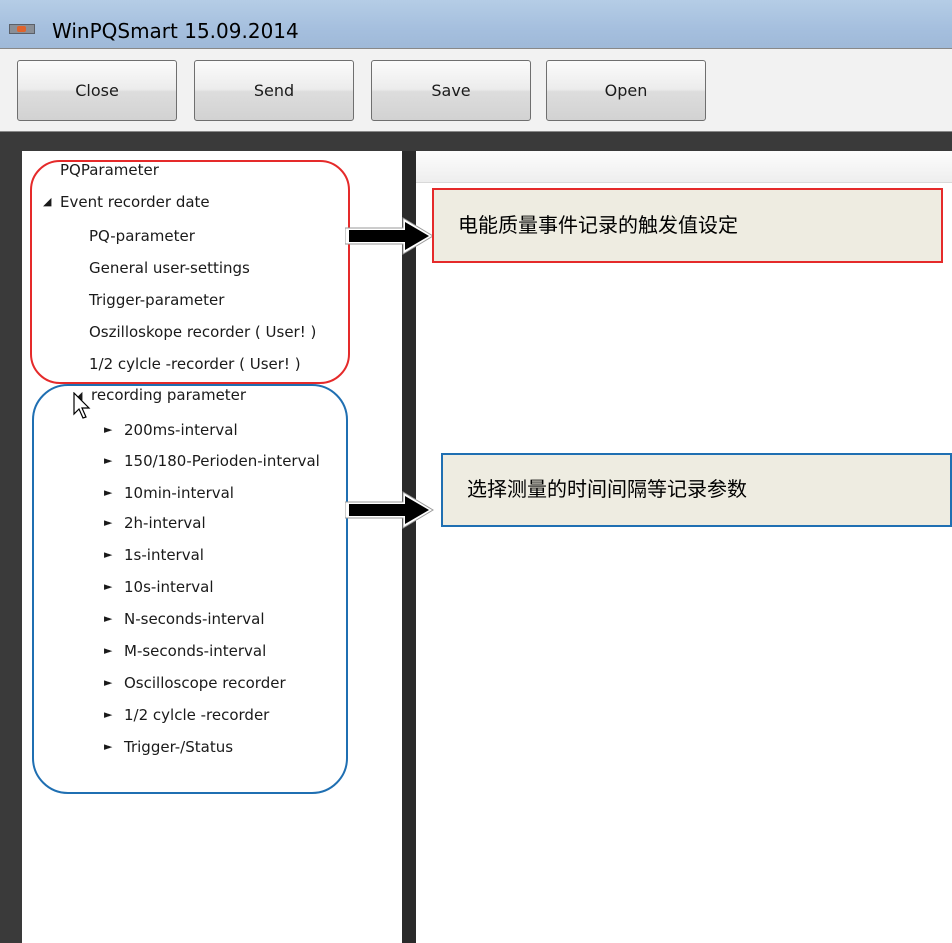 The image size is (952, 943). Describe the element at coordinates (409, 547) in the screenshot. I see `panel-splitter` at that location.